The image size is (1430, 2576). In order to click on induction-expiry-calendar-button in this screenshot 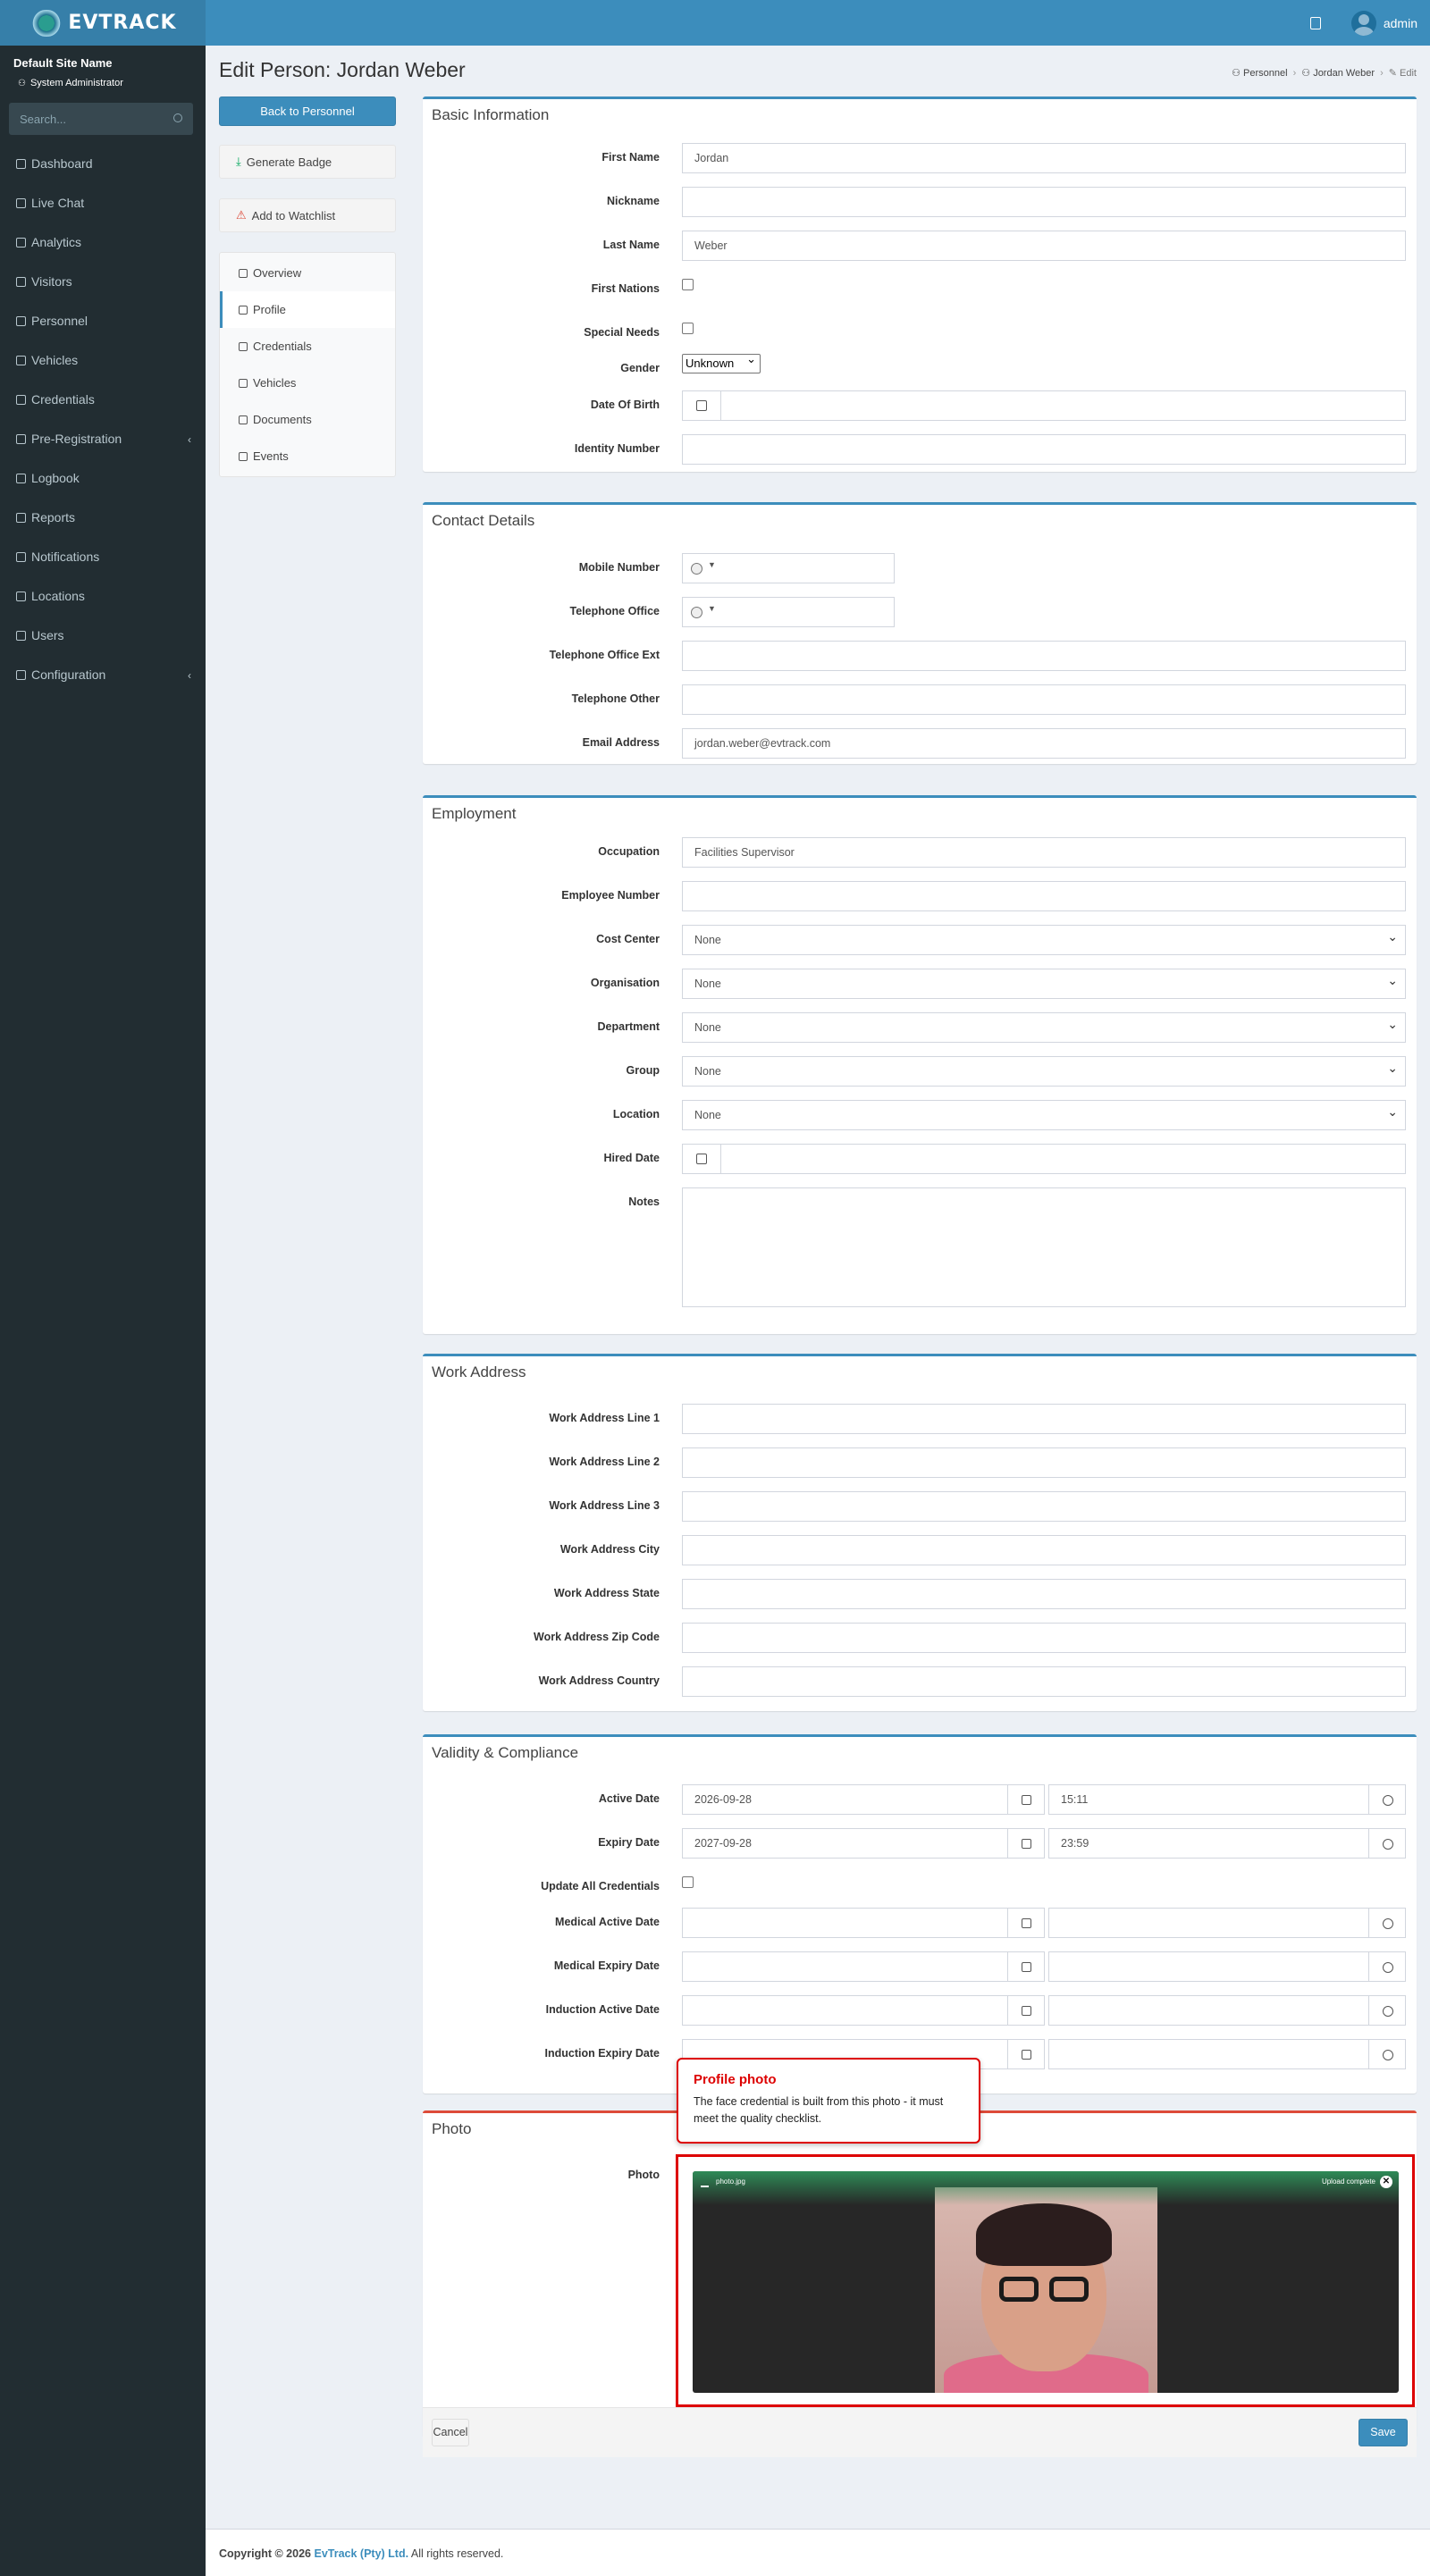, I will do `click(1026, 2054)`.